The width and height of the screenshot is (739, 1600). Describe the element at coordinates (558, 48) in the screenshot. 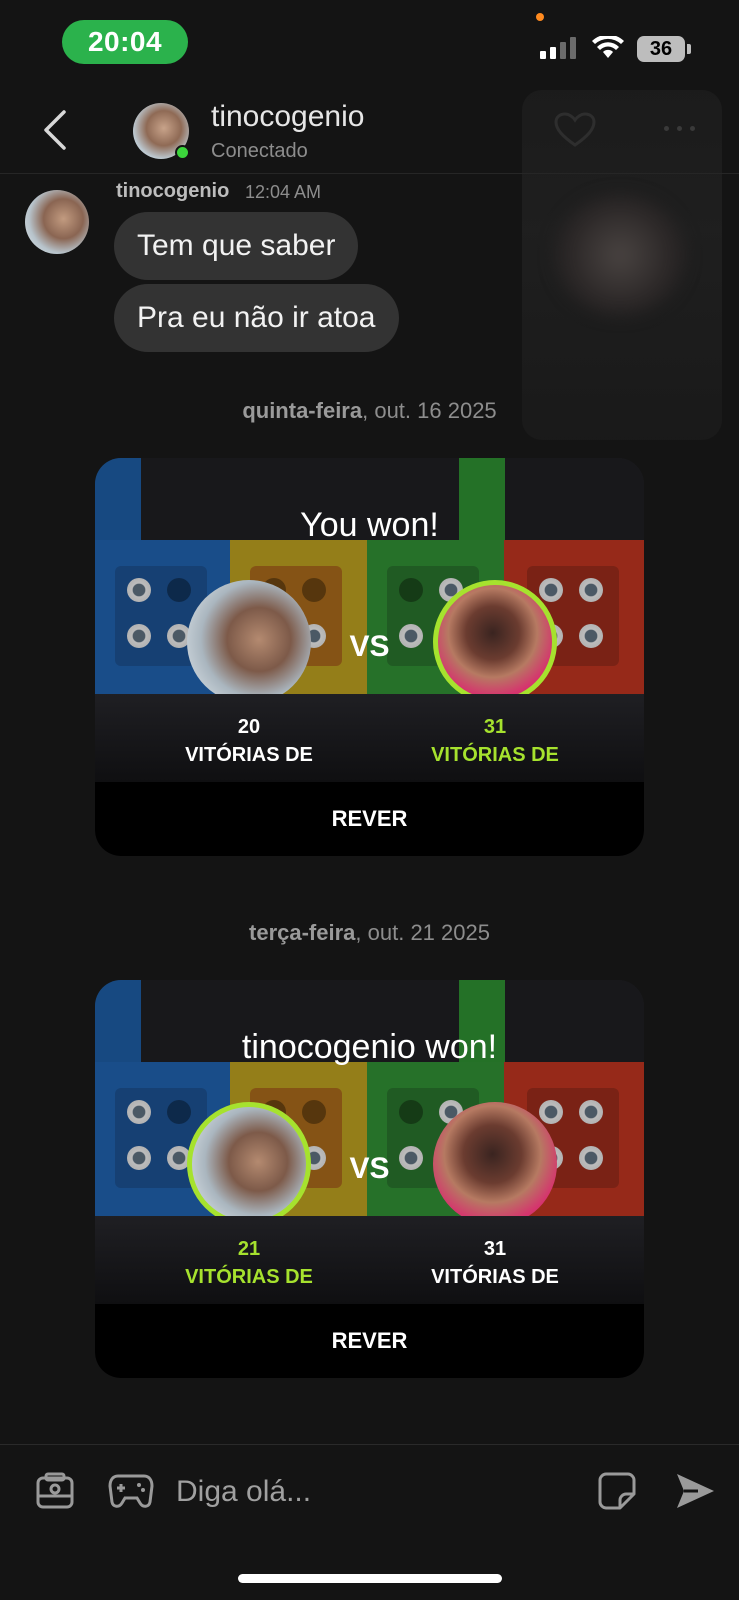

I see `signal-icon` at that location.